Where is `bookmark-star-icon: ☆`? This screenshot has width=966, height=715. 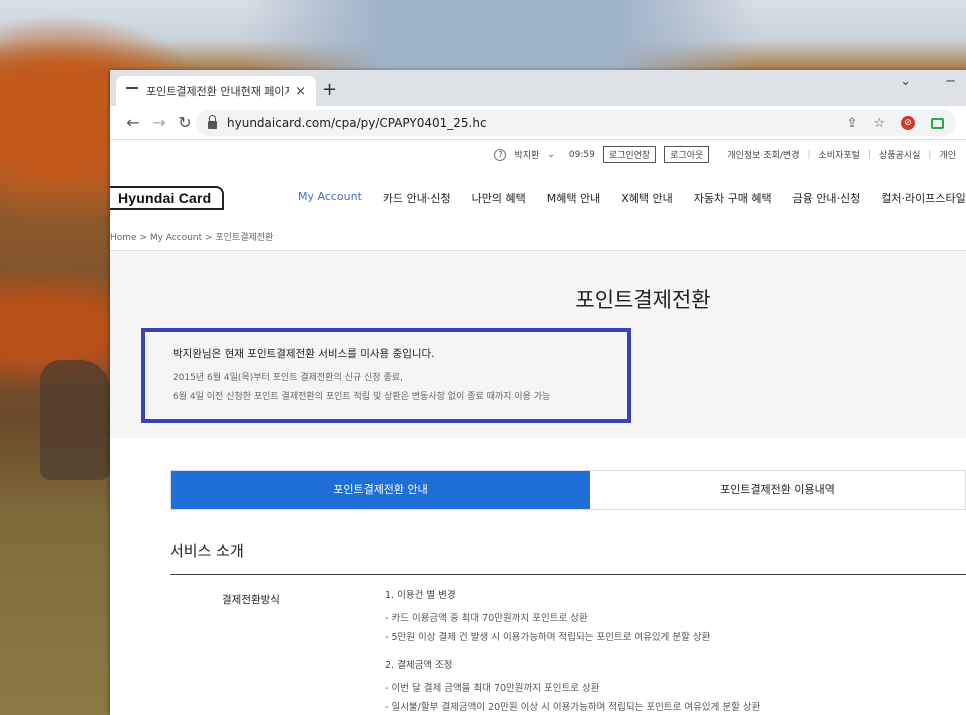 bookmark-star-icon: ☆ is located at coordinates (879, 123).